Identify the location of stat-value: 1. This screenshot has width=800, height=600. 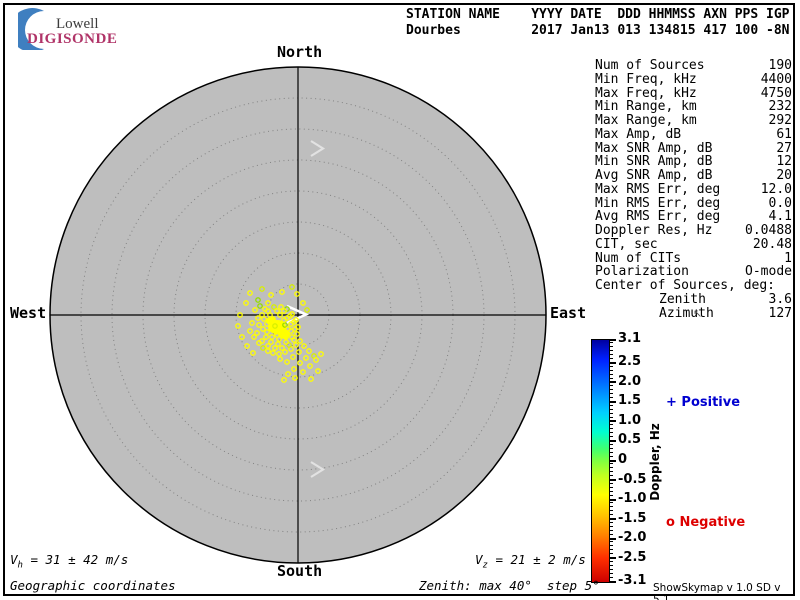
(788, 258).